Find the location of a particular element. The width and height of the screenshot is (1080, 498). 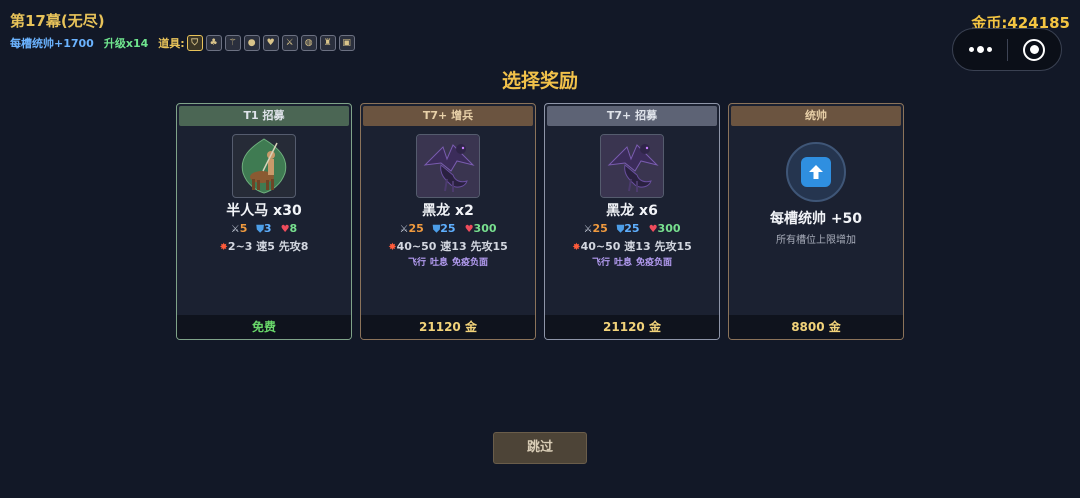

more-menu-button is located at coordinates (980, 49).